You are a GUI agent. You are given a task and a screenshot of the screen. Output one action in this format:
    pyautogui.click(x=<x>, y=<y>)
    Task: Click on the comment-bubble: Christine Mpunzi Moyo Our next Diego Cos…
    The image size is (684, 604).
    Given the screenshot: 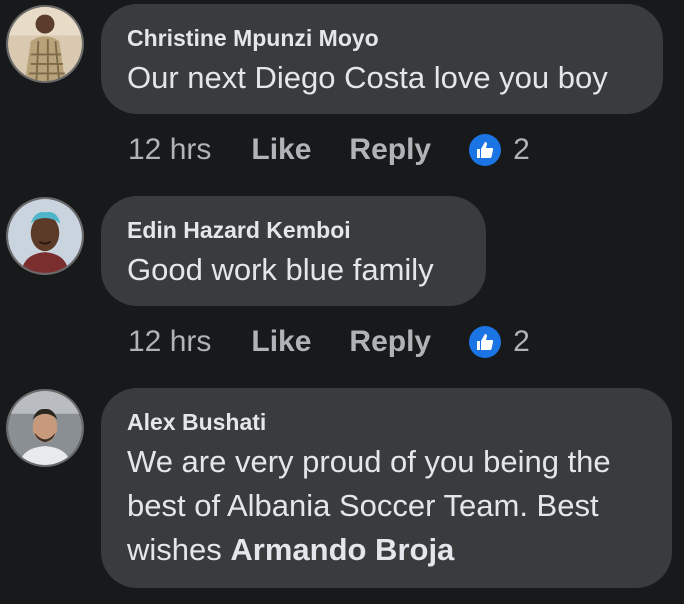 What is the action you would take?
    pyautogui.click(x=382, y=59)
    